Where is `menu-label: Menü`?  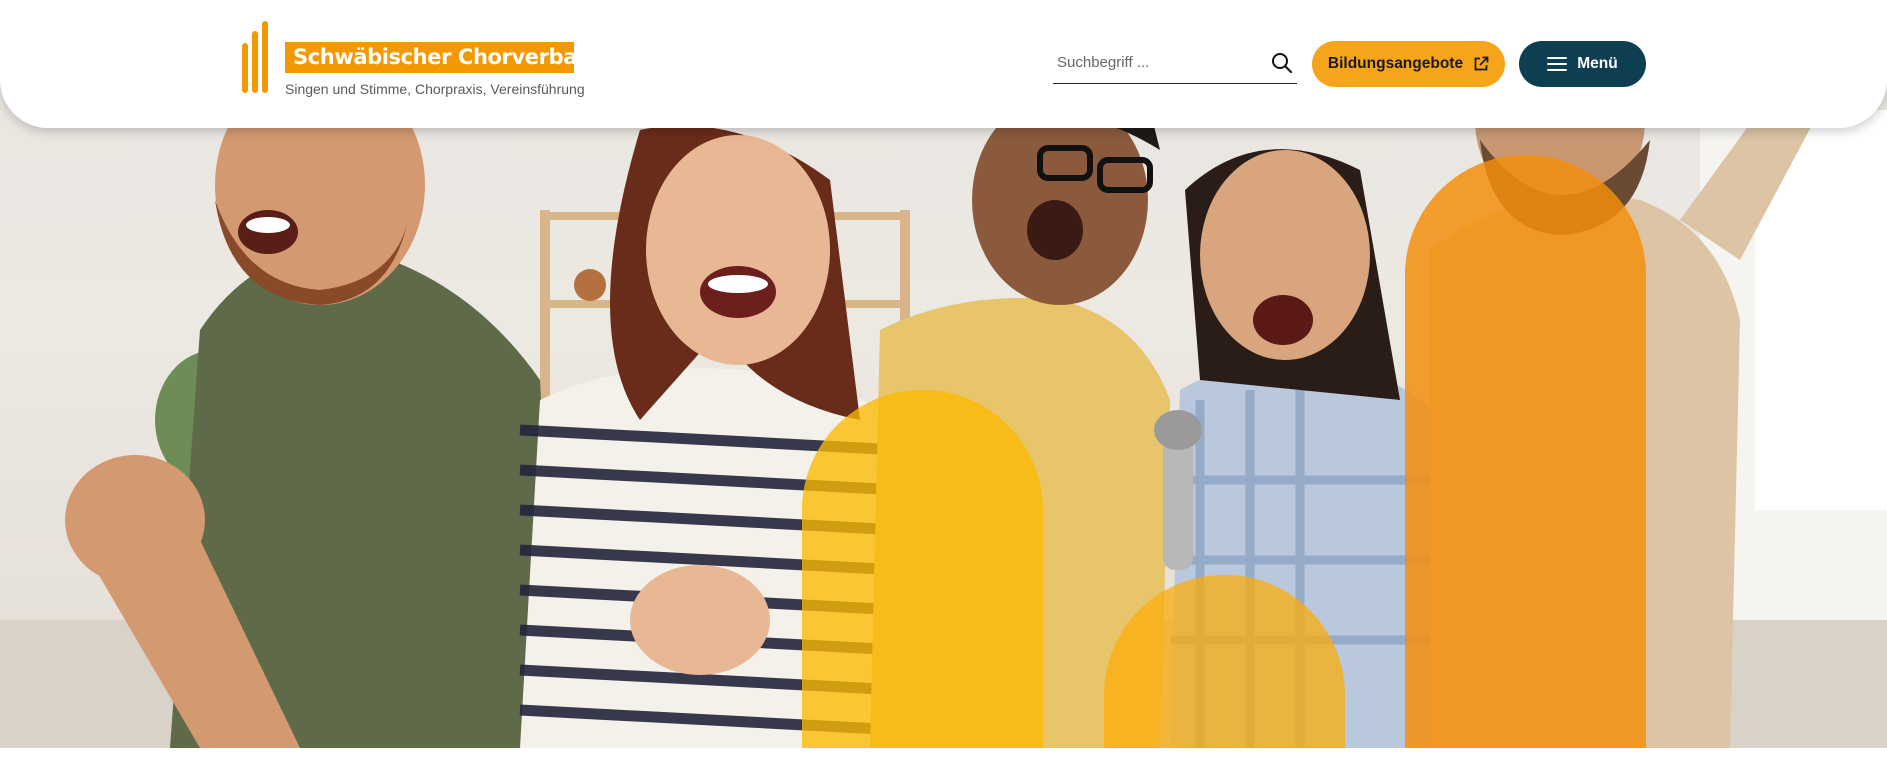 menu-label: Menü is located at coordinates (1597, 63).